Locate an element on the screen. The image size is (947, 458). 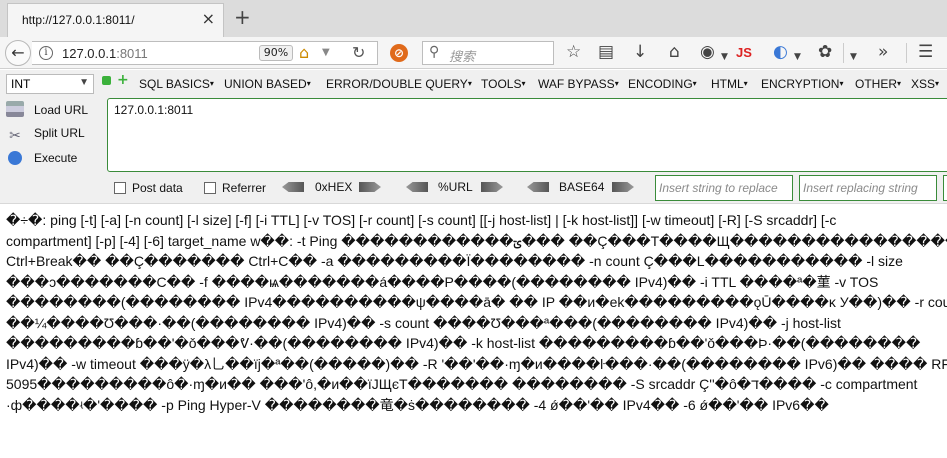
post-data-label: Post data is located at coordinates (157, 188).